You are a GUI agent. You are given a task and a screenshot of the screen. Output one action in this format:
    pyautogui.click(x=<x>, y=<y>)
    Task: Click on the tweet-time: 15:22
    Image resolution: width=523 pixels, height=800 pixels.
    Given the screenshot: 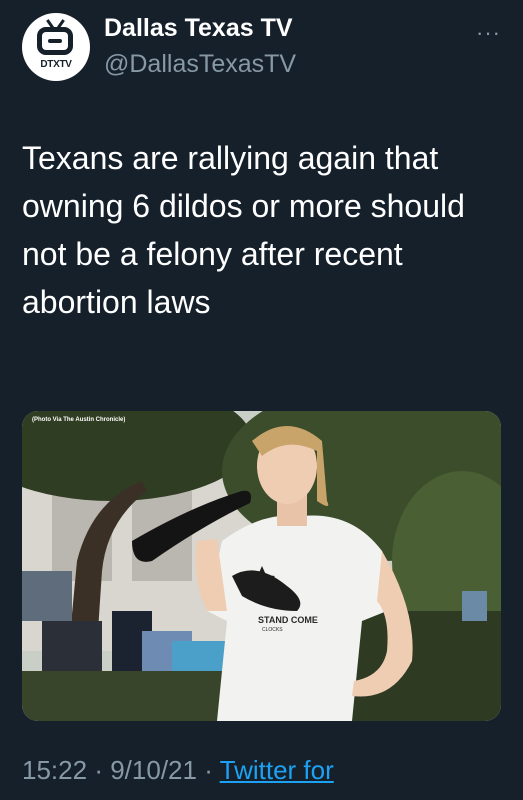 What is the action you would take?
    pyautogui.click(x=55, y=770)
    